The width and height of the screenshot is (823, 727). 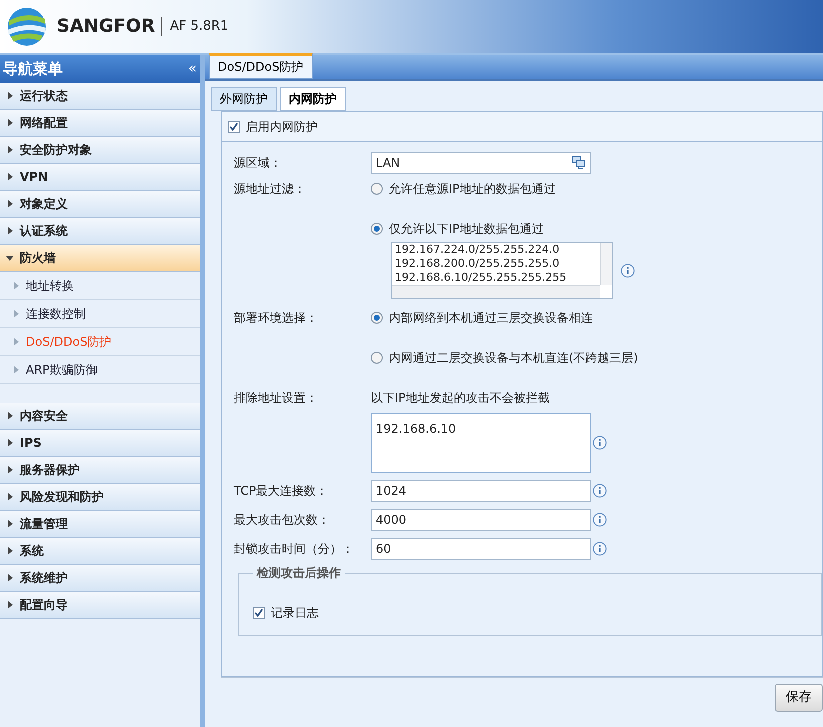 I want to click on submenu-item: 地址转换, so click(x=100, y=286).